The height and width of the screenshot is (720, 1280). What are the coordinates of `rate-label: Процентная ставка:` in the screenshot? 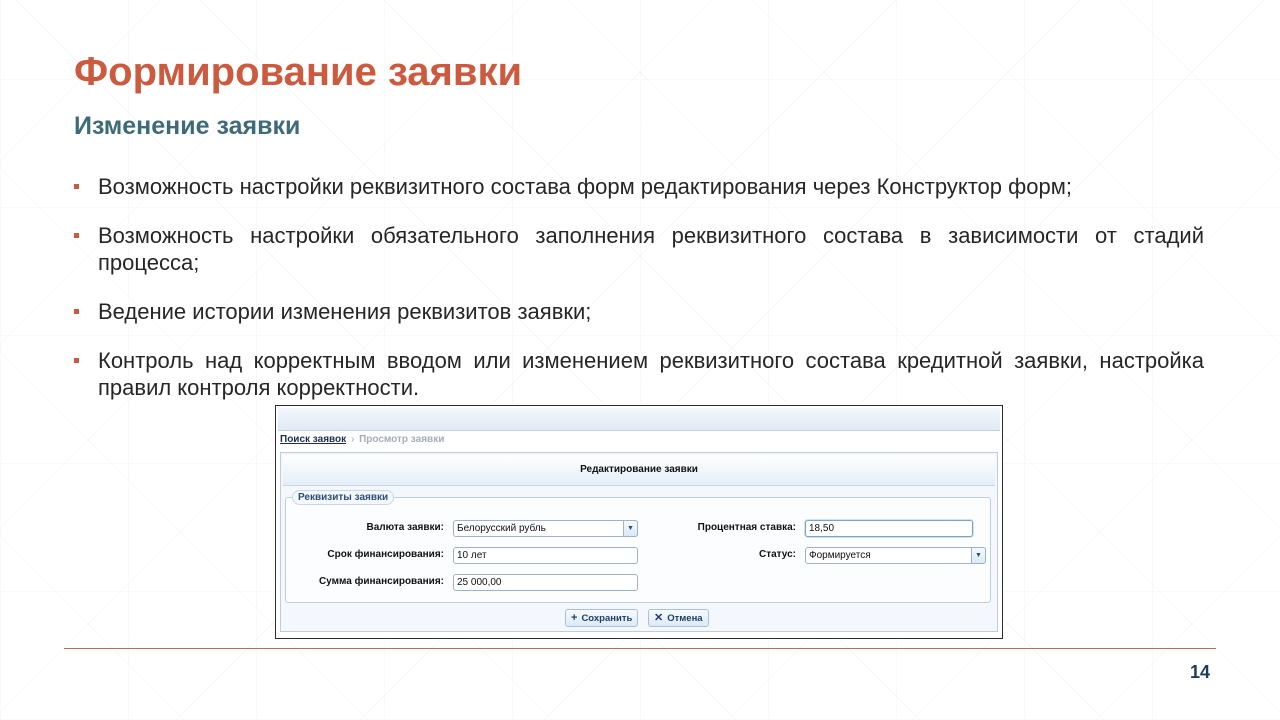 It's located at (746, 527).